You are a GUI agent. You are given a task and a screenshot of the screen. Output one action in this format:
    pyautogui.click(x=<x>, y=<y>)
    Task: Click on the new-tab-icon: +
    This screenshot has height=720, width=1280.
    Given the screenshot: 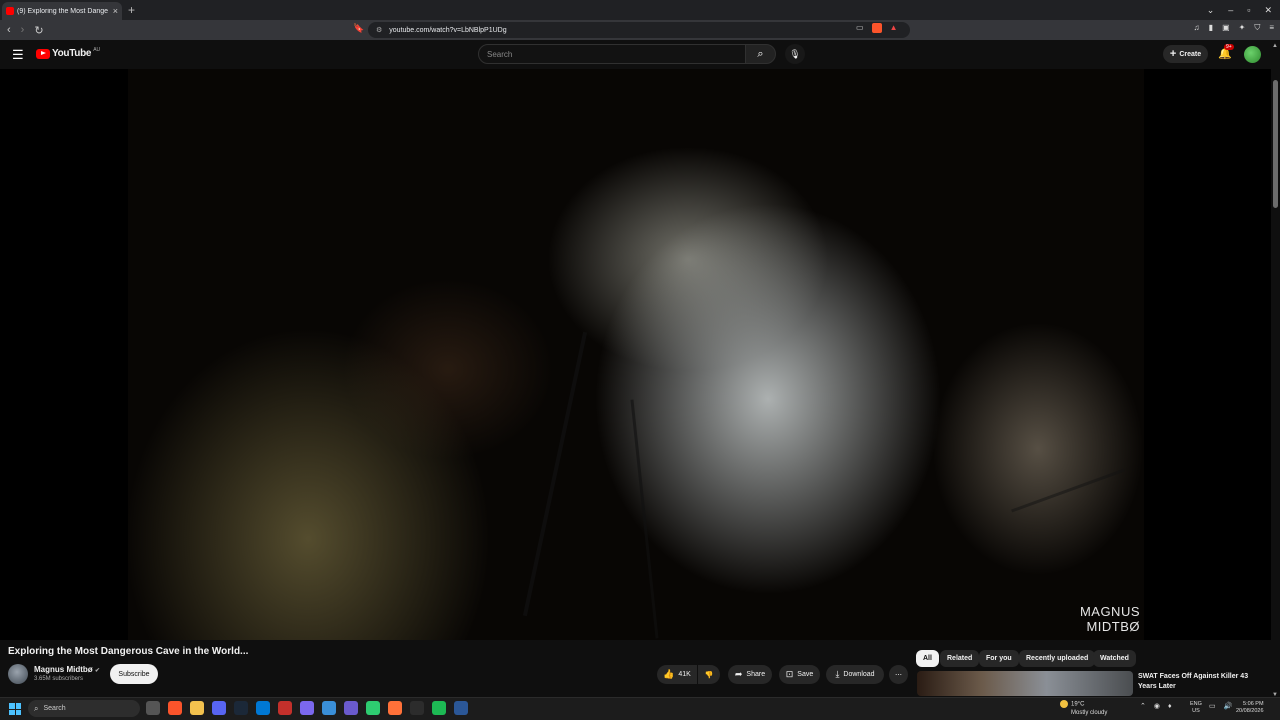 What is the action you would take?
    pyautogui.click(x=131, y=10)
    